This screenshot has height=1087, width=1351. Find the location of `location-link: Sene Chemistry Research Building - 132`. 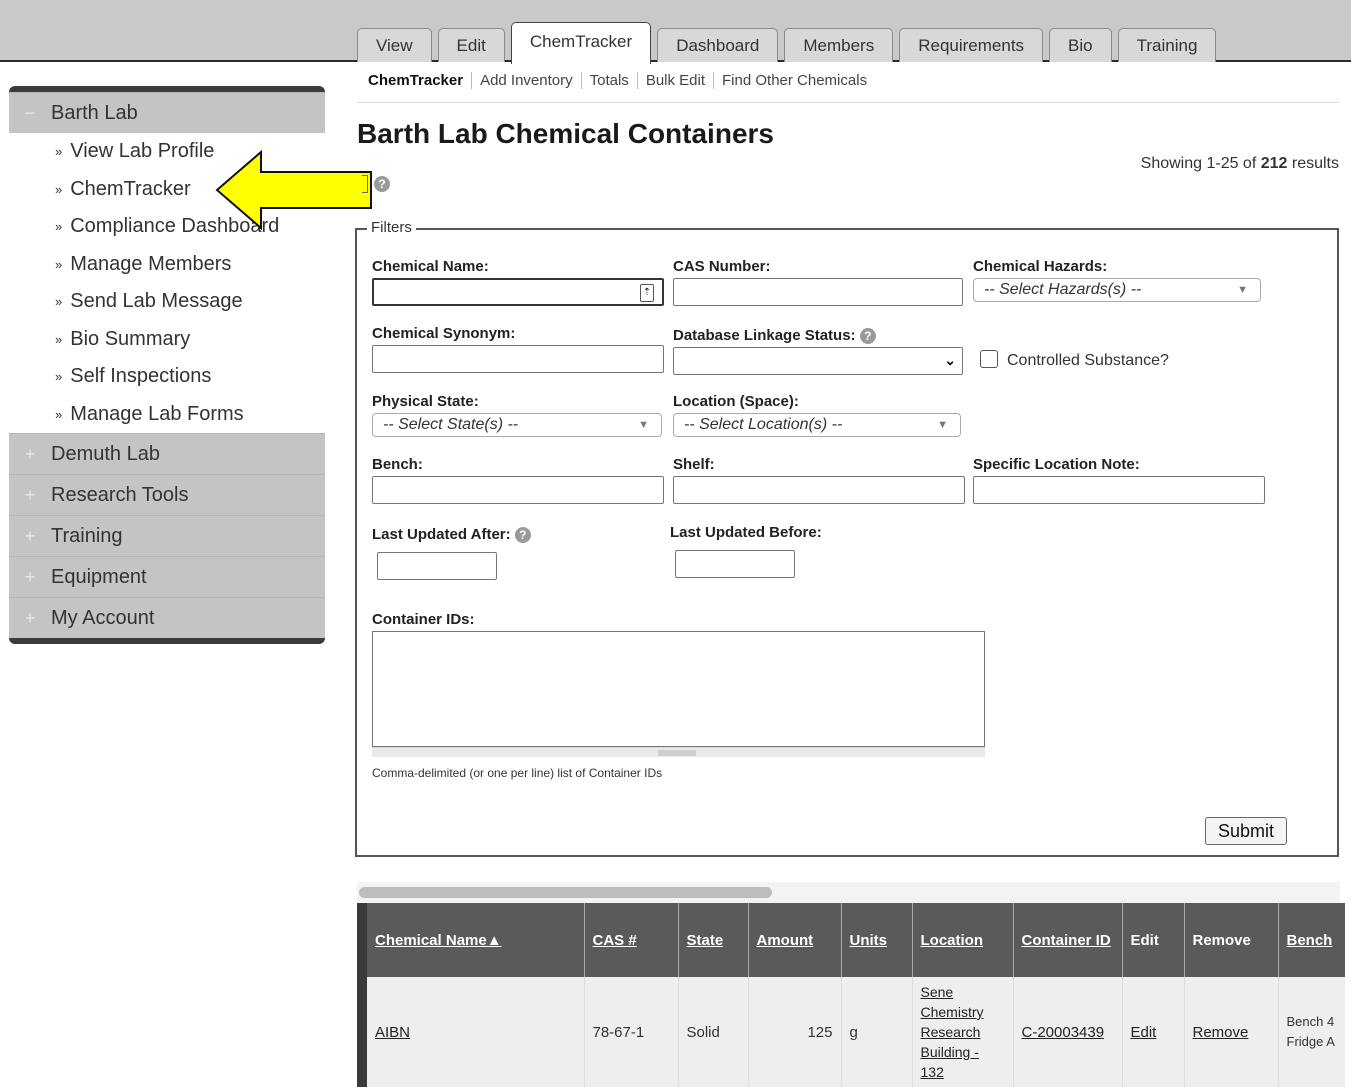

location-link: Sene Chemistry Research Building - 132 is located at coordinates (952, 1032).